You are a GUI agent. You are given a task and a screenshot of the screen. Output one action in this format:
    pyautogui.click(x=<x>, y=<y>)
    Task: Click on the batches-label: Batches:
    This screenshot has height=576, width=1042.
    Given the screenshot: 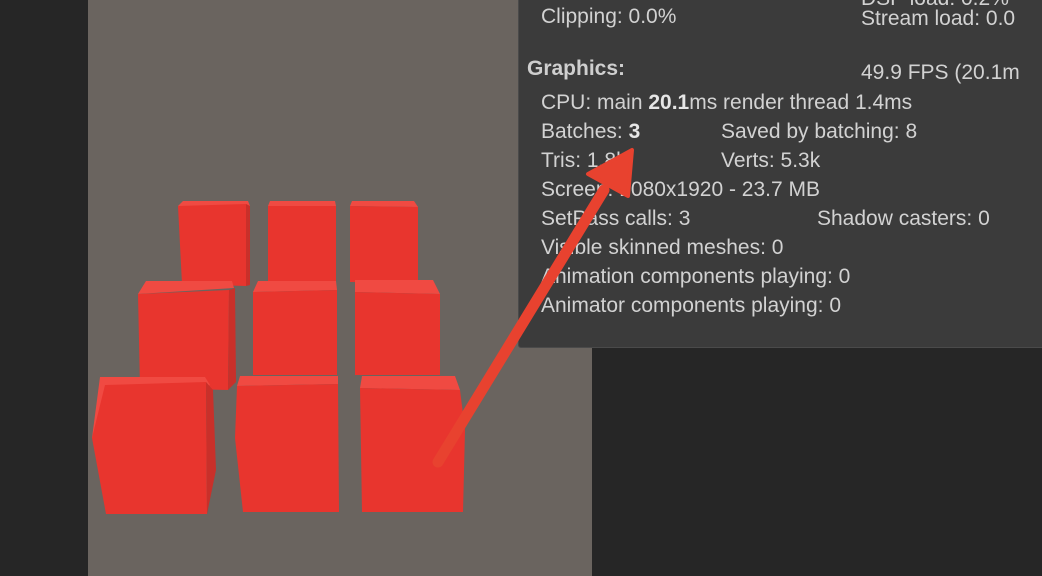 What is the action you would take?
    pyautogui.click(x=585, y=131)
    